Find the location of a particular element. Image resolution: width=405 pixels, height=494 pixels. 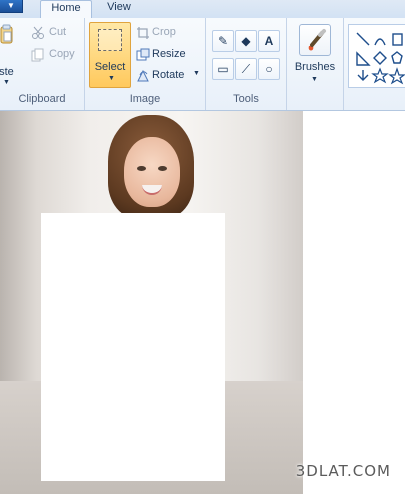

tab-home: Home is located at coordinates (66, 9).